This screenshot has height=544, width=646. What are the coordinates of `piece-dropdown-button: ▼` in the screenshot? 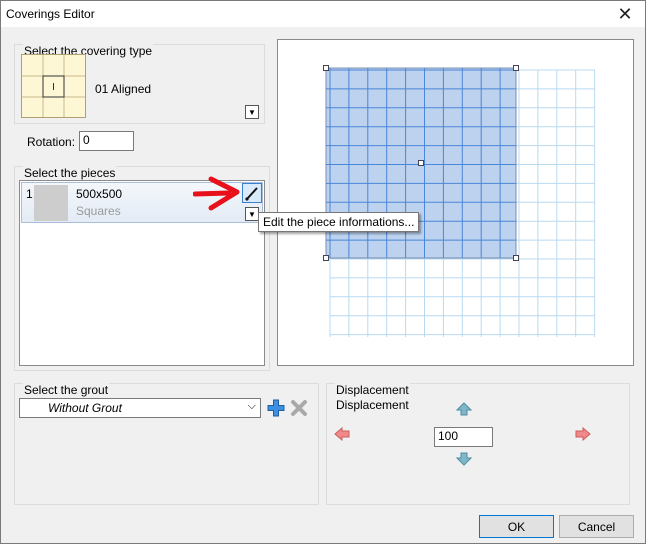 It's located at (252, 214).